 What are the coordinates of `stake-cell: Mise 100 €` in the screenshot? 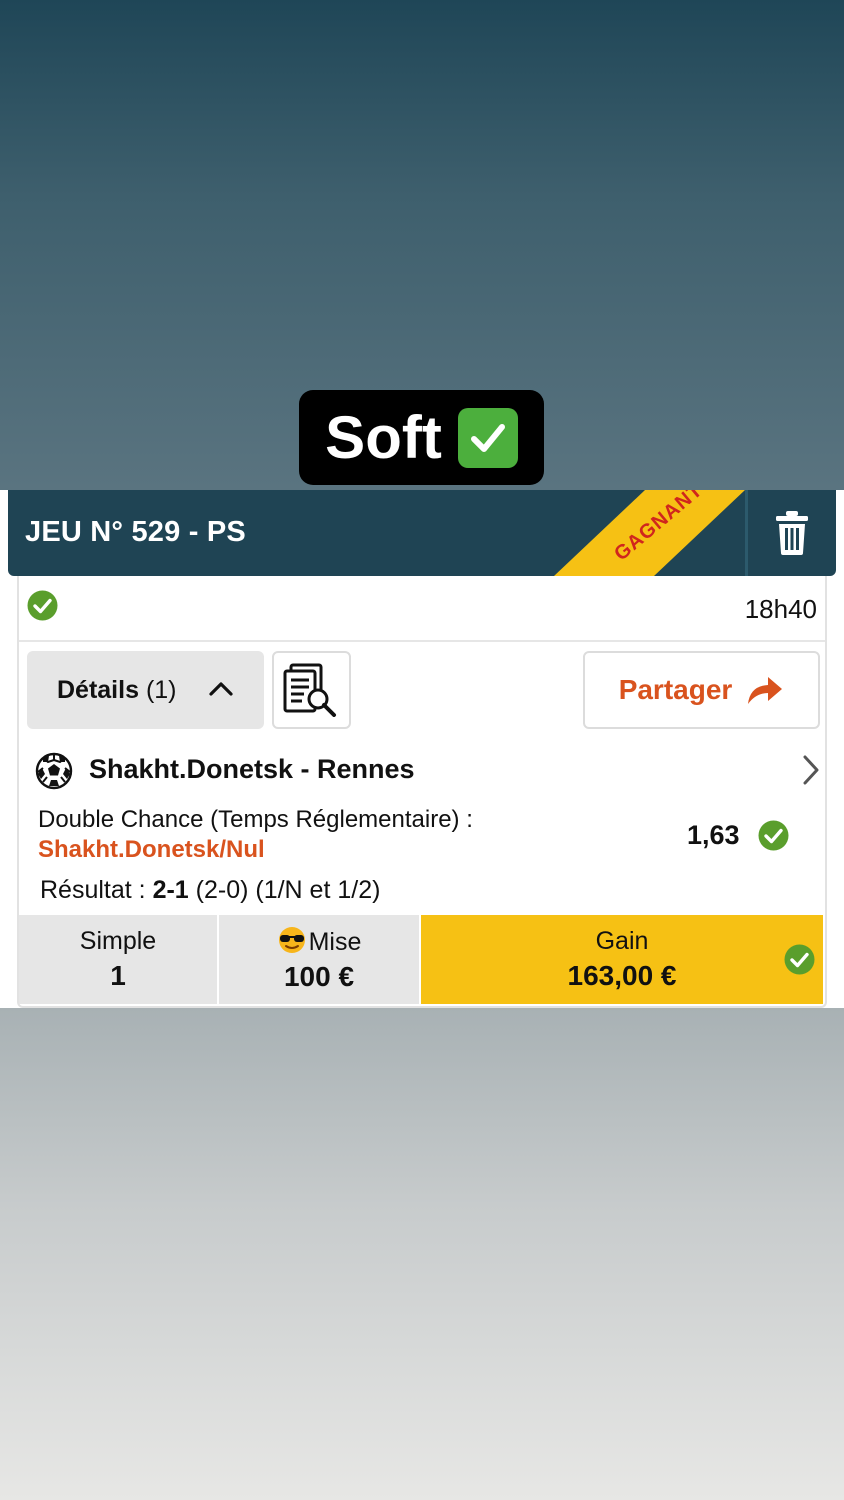 It's located at (320, 959).